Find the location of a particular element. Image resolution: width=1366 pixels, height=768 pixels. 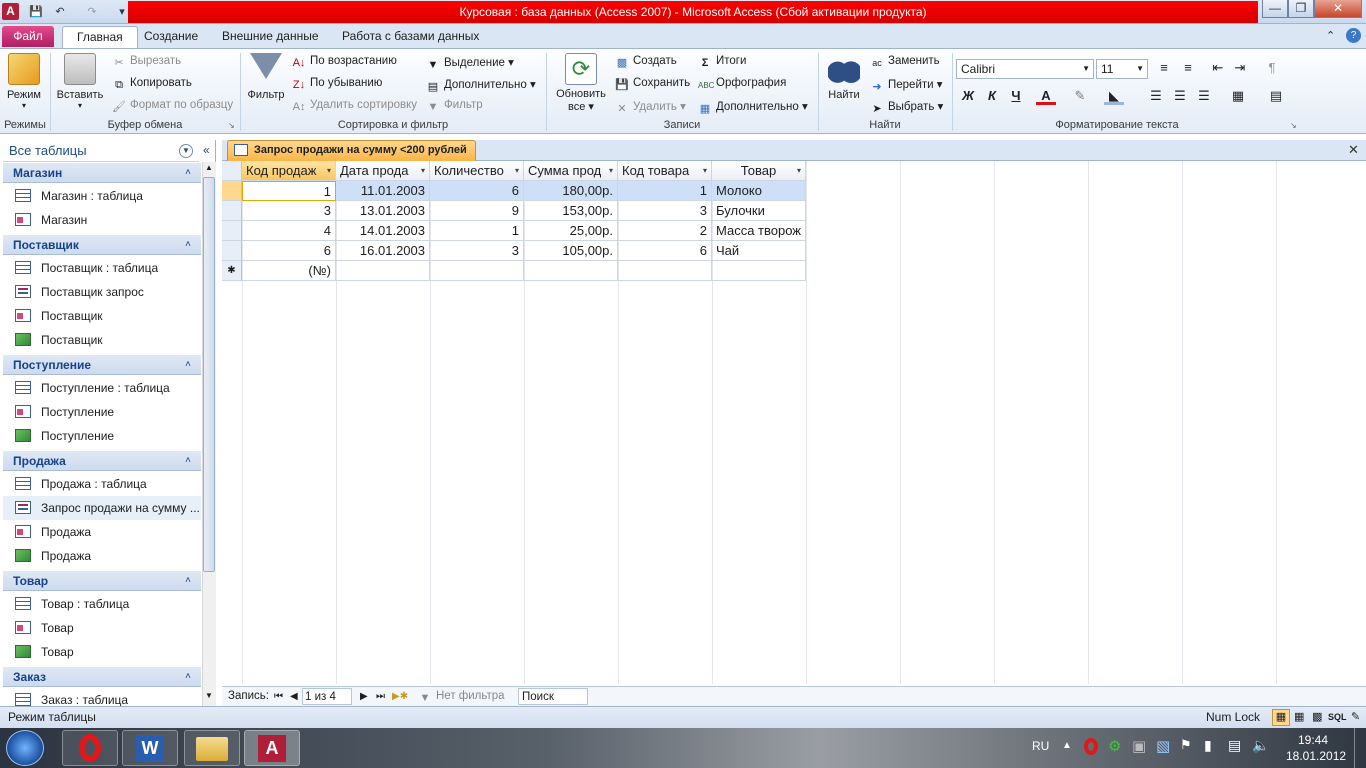

action-center-icon: ⚑ is located at coordinates (1186, 745).